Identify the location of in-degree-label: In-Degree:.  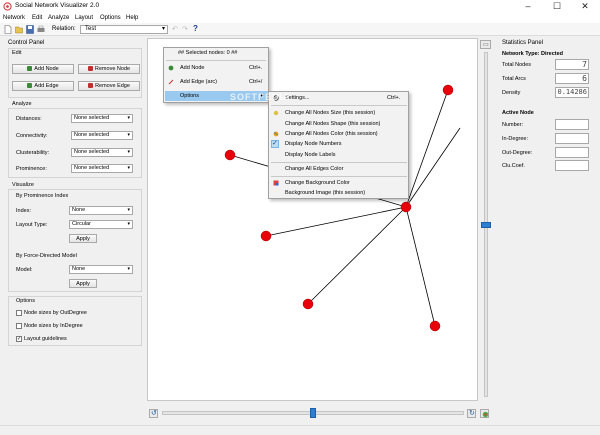
(515, 139).